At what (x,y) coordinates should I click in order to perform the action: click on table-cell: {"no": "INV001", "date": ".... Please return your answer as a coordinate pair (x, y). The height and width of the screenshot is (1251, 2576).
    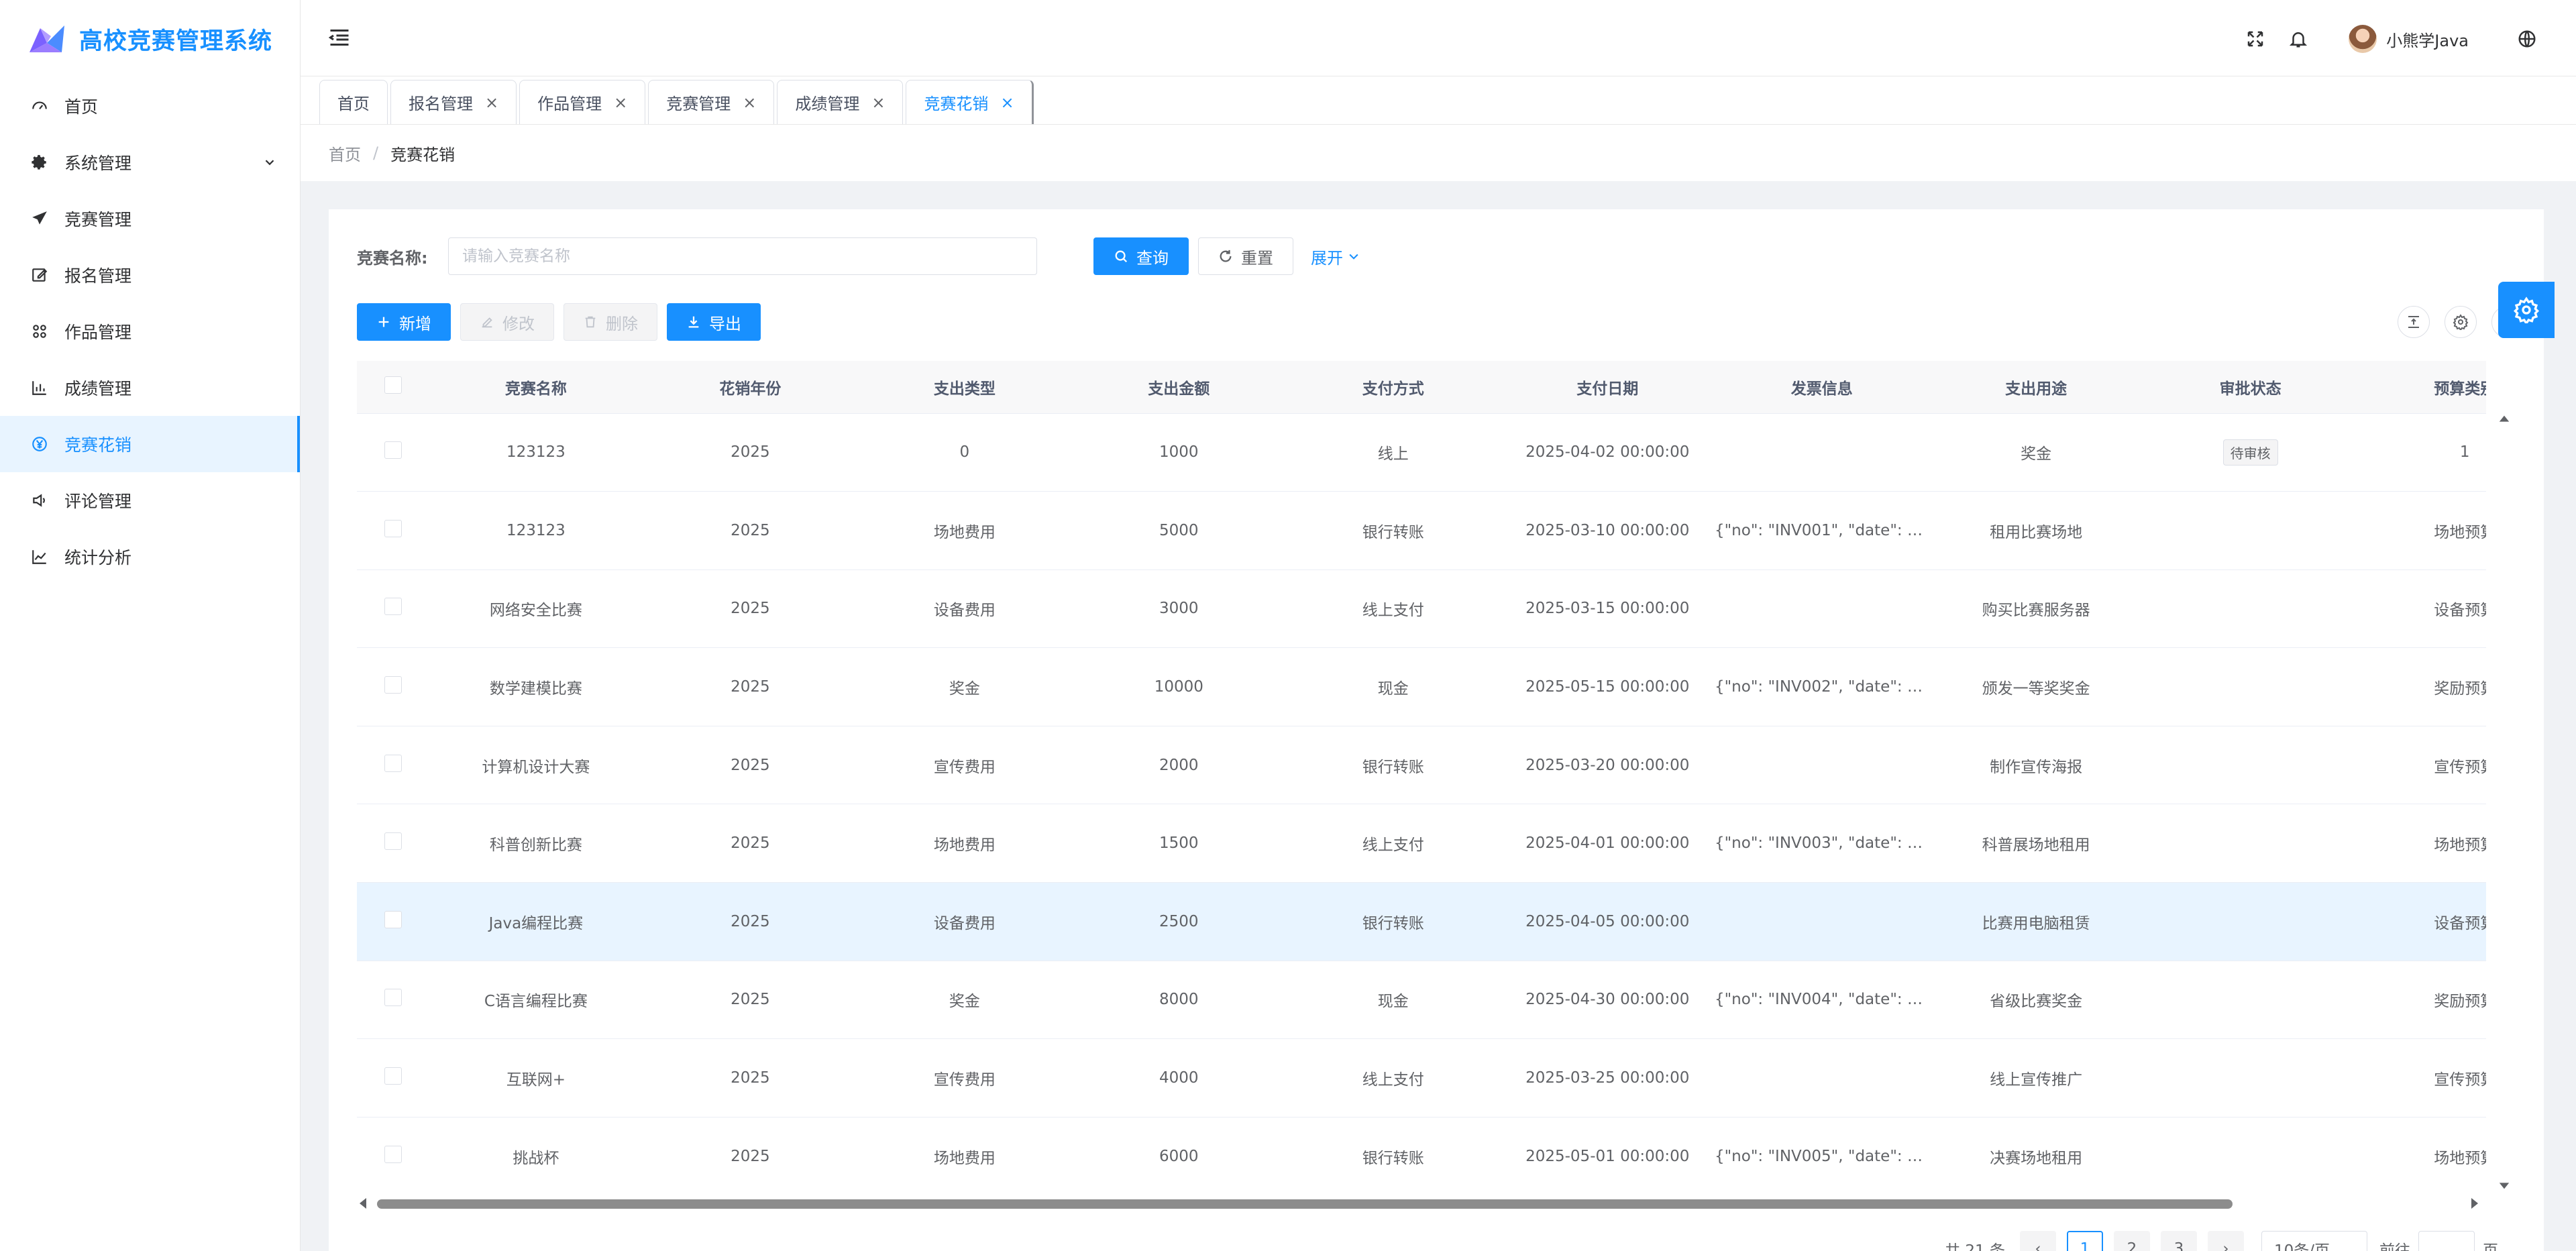
    Looking at the image, I should click on (1821, 530).